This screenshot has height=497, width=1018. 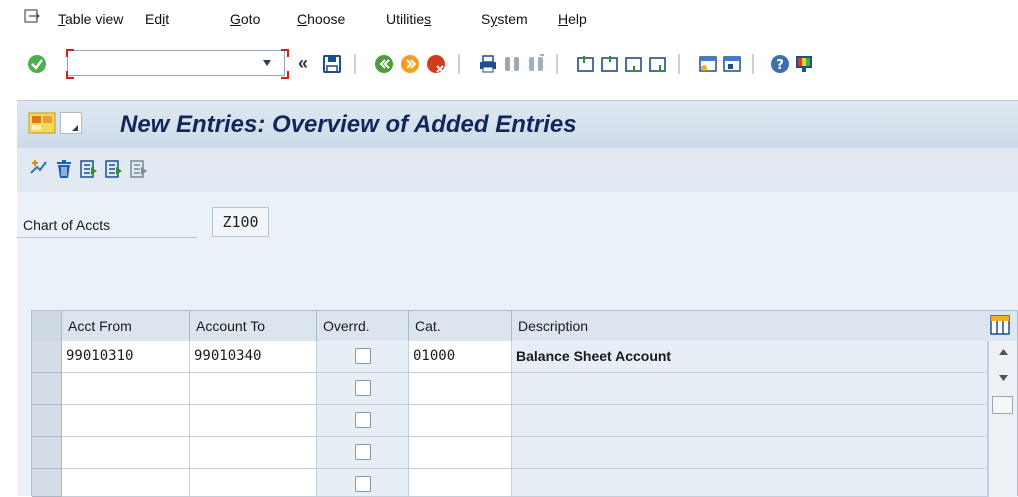 I want to click on last-page-icon, so click(x=658, y=64).